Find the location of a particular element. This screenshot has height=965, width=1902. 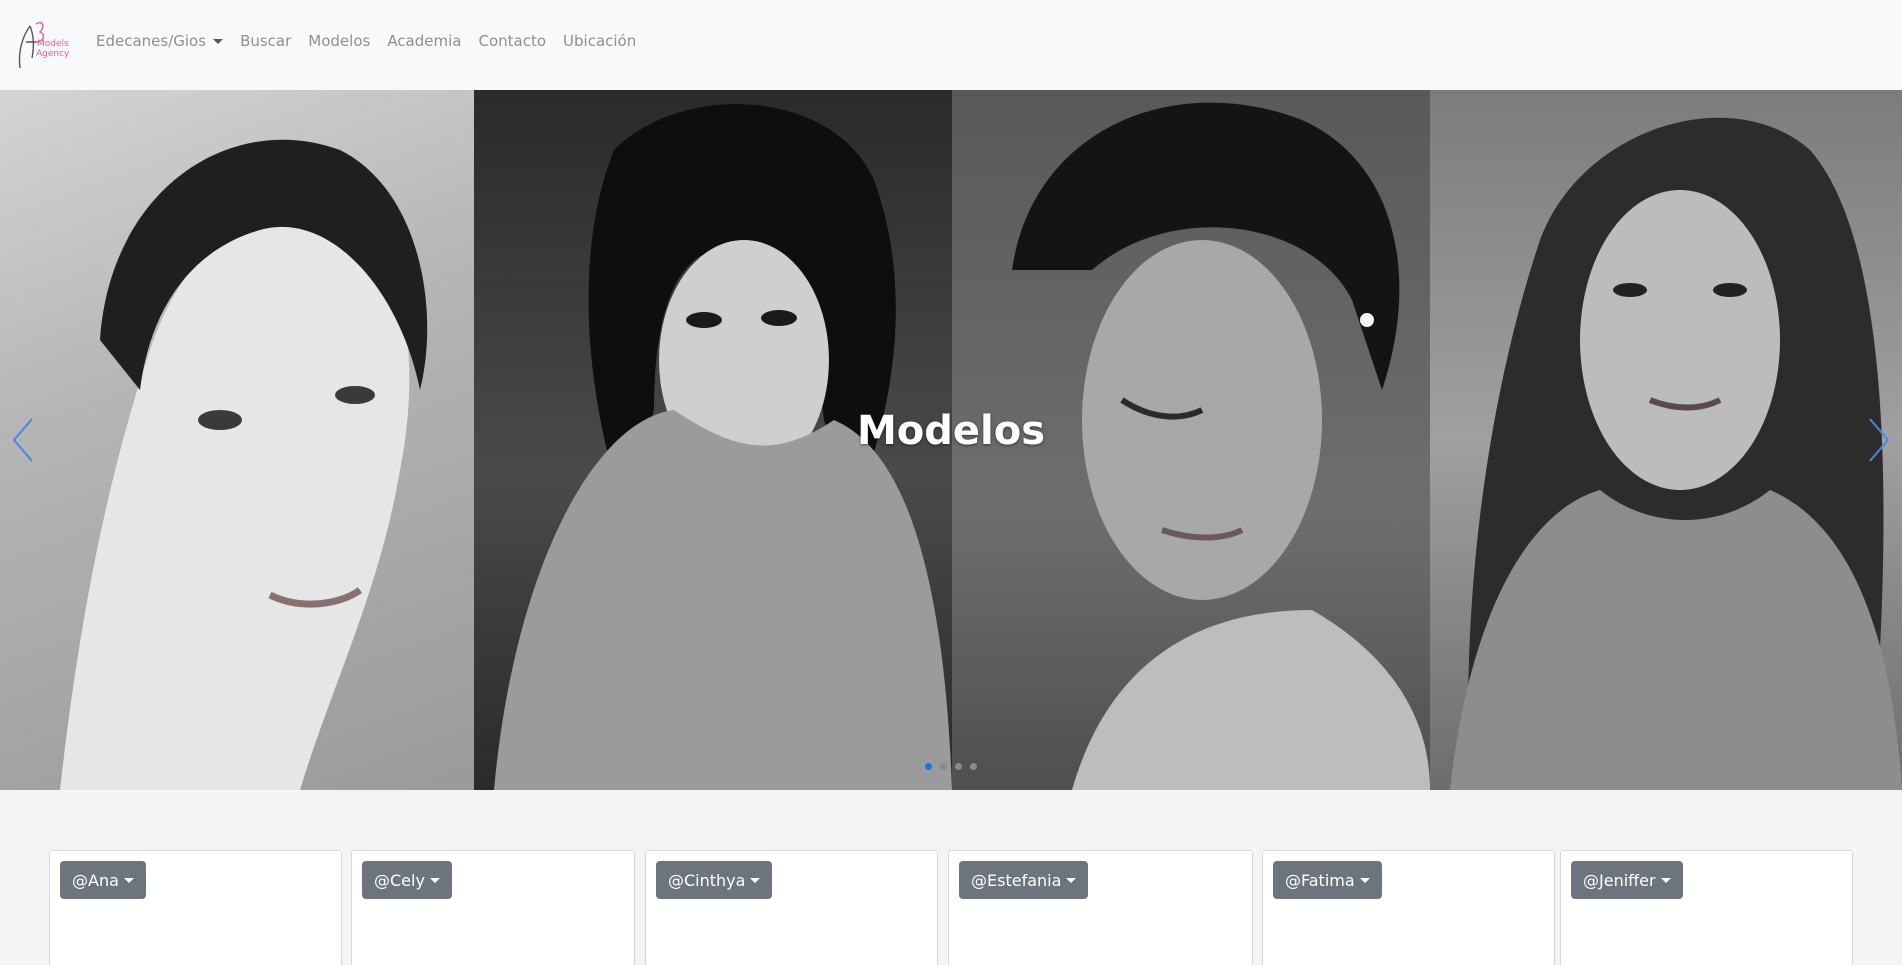

model-card-estefania: @Estefania is located at coordinates (1100, 907).